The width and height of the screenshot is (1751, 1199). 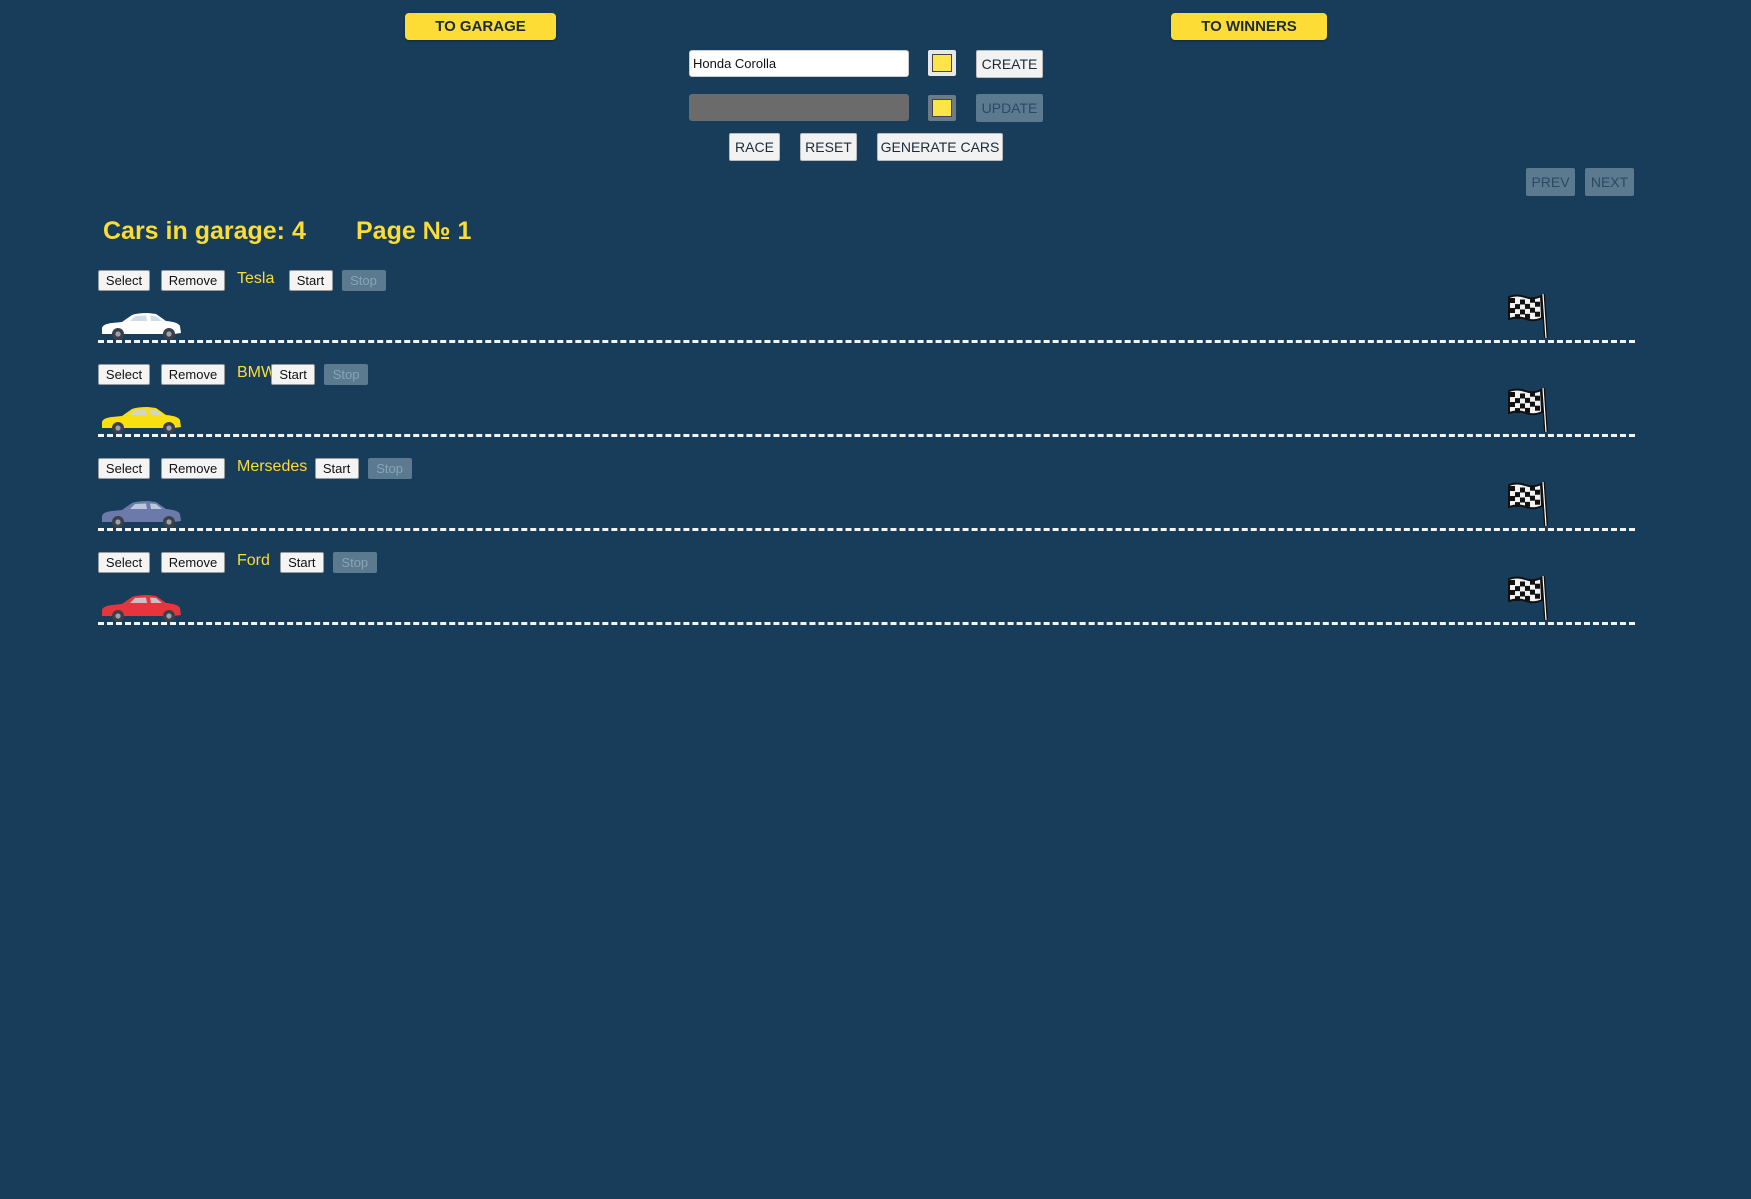 I want to click on car-name: Mersedes, so click(x=272, y=466).